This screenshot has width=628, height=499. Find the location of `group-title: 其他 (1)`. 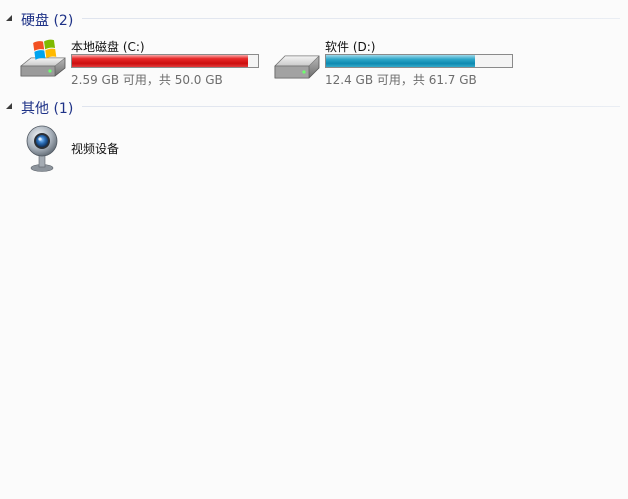

group-title: 其他 (1) is located at coordinates (47, 109).